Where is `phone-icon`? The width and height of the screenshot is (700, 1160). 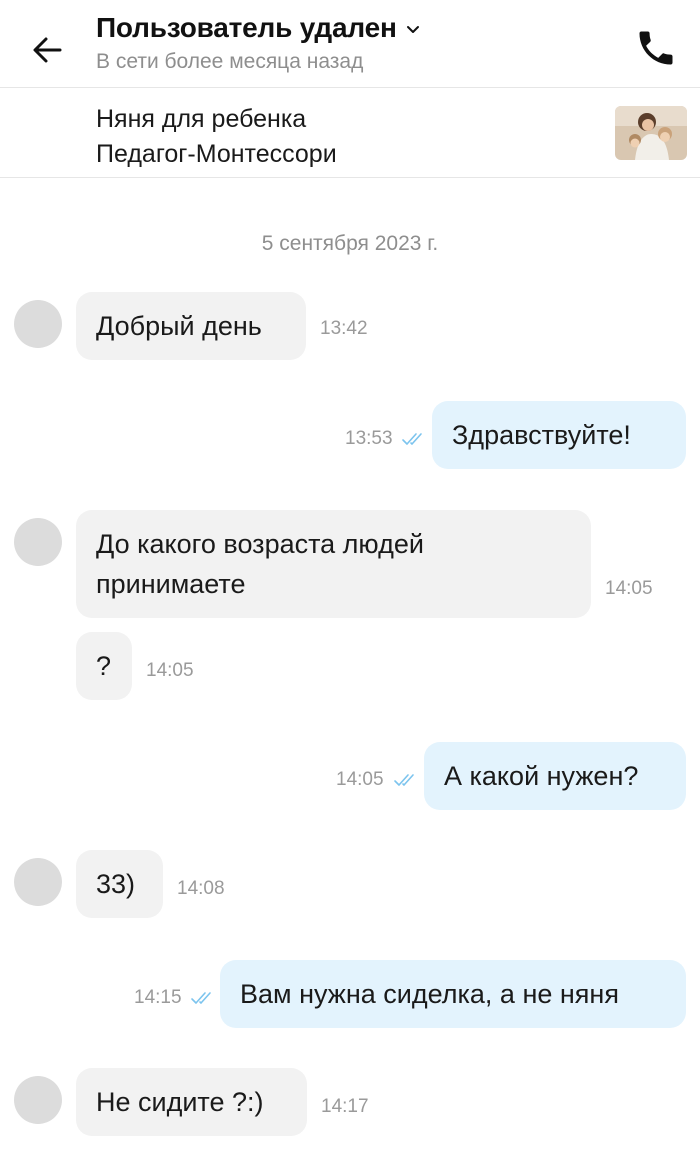 phone-icon is located at coordinates (656, 48).